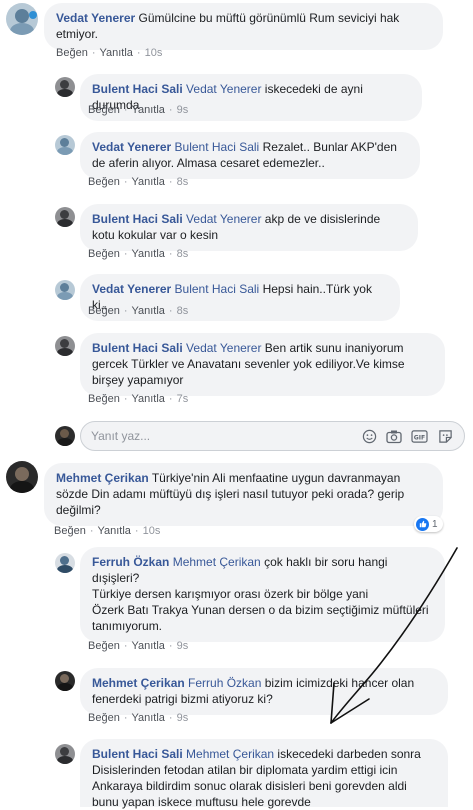  I want to click on emoji-icon, so click(369, 436).